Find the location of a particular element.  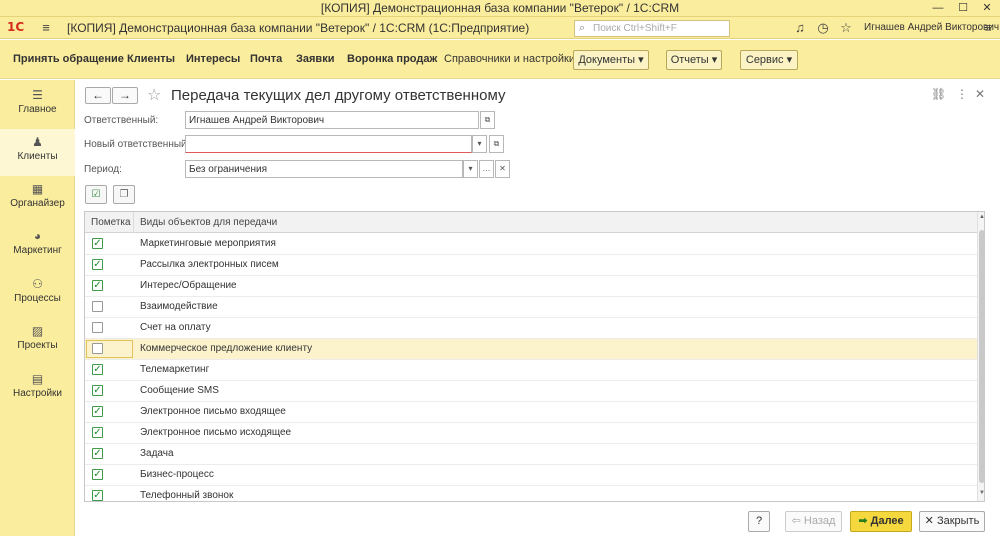

section-requests: Заявки is located at coordinates (315, 59).